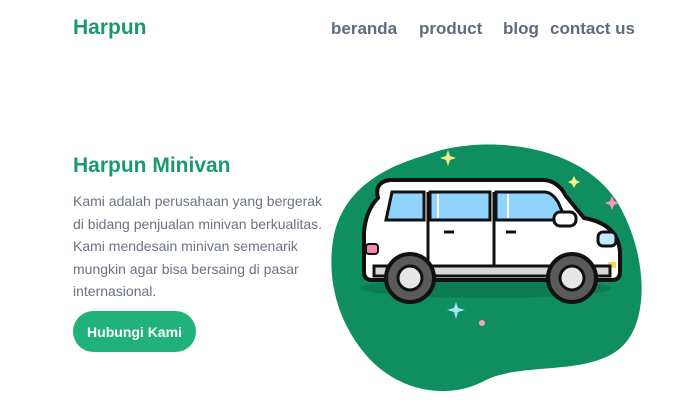  Describe the element at coordinates (364, 29) in the screenshot. I see `nav-beranda: beranda` at that location.